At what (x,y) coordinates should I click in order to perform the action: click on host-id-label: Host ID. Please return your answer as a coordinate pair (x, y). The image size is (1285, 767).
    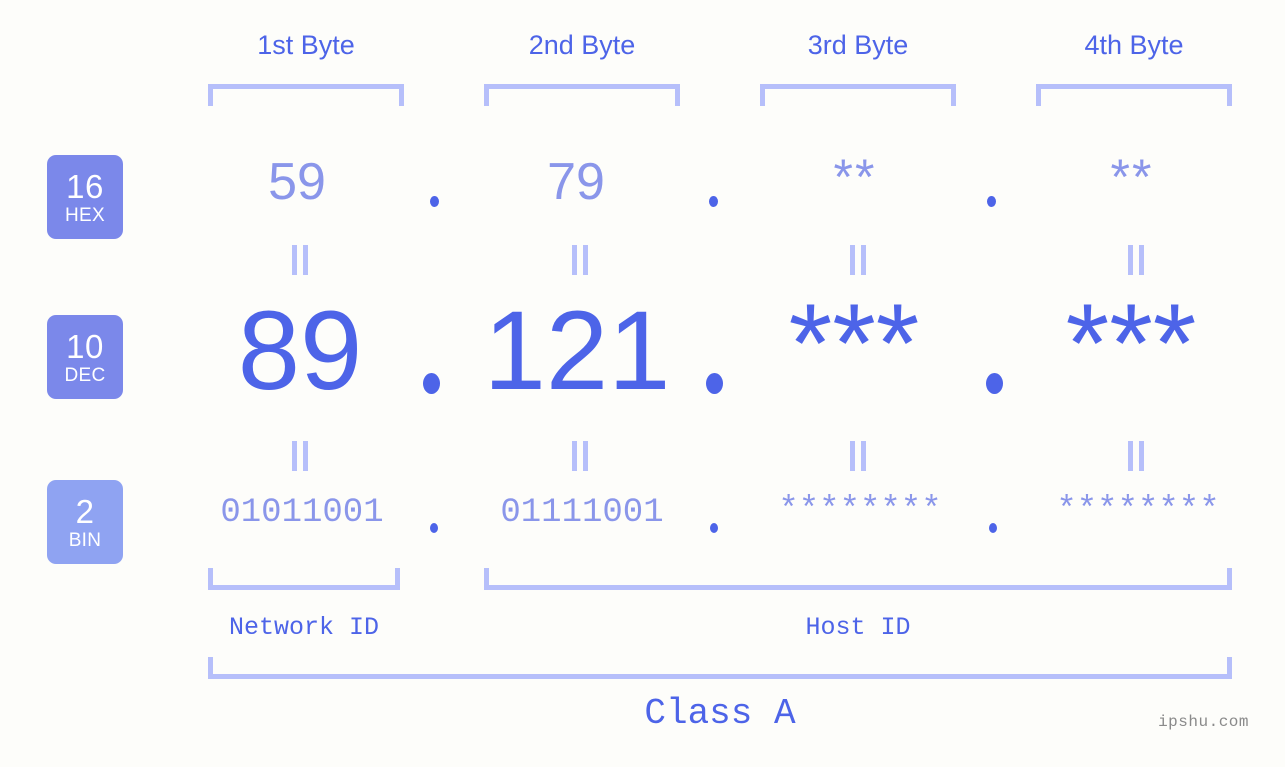
    Looking at the image, I should click on (858, 627).